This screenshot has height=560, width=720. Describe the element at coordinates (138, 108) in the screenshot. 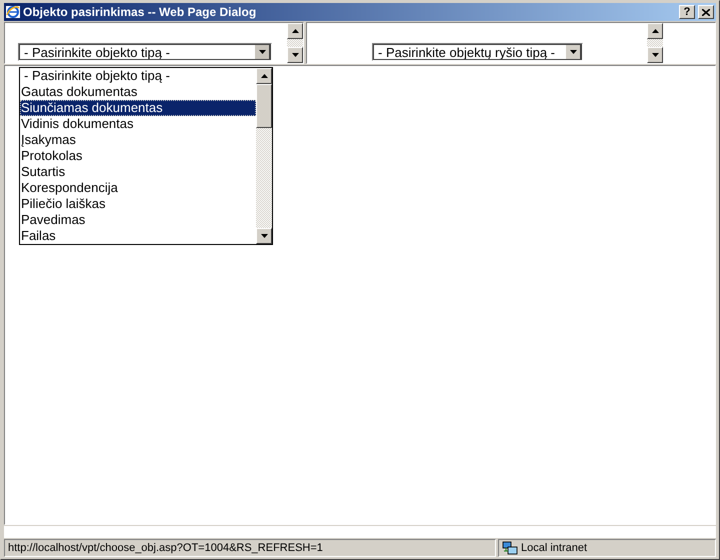

I see `list-option: Siunčiamas dokumentas` at that location.